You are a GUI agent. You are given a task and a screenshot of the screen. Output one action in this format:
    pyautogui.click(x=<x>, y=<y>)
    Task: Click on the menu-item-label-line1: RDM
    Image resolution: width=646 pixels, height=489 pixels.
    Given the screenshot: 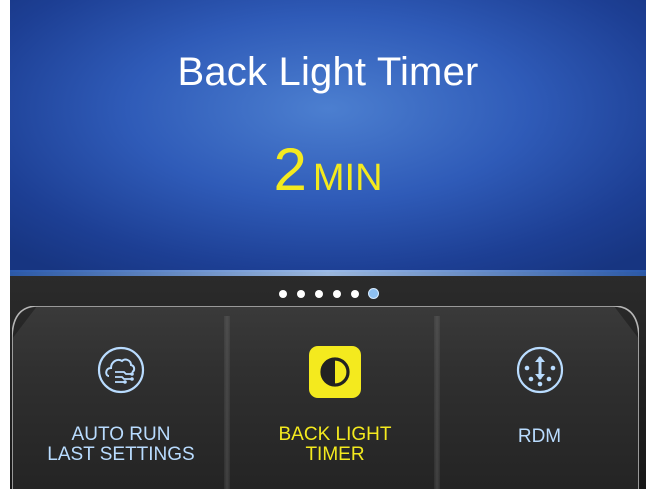 What is the action you would take?
    pyautogui.click(x=539, y=436)
    